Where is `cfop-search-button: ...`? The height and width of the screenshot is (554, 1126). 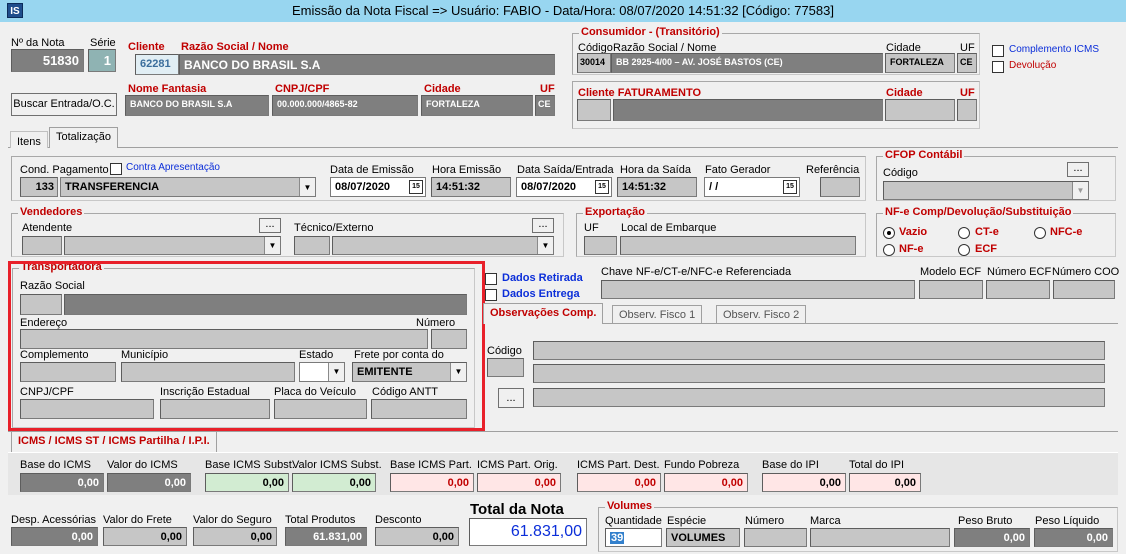 cfop-search-button: ... is located at coordinates (1078, 169).